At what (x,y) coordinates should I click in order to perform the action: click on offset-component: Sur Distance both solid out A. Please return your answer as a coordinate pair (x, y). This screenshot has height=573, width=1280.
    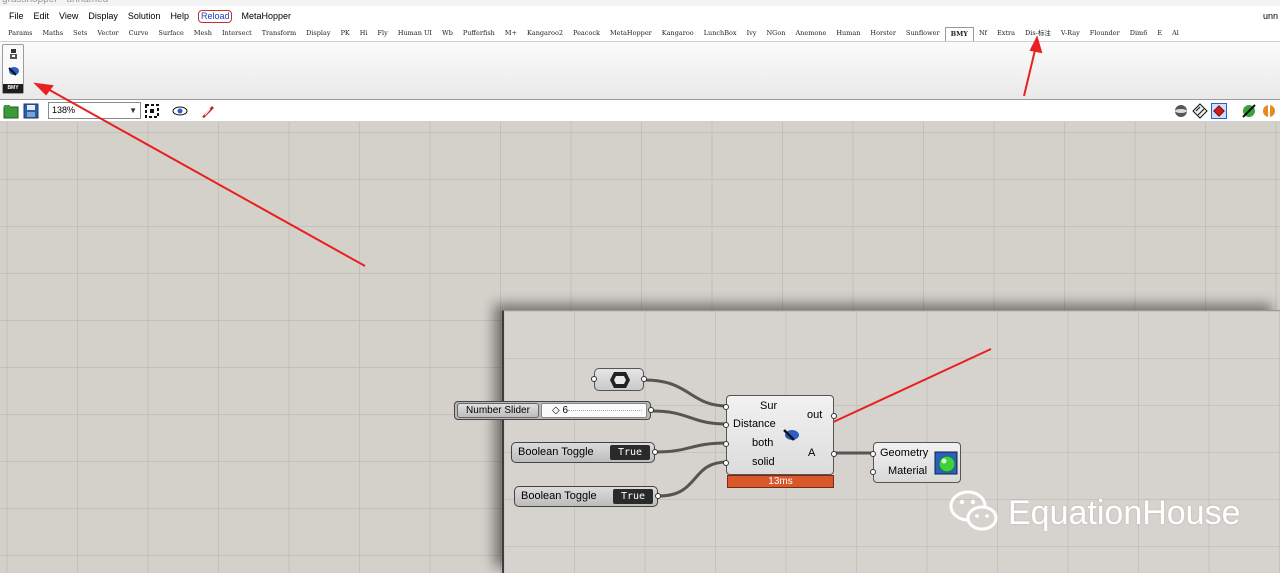
    Looking at the image, I should click on (780, 435).